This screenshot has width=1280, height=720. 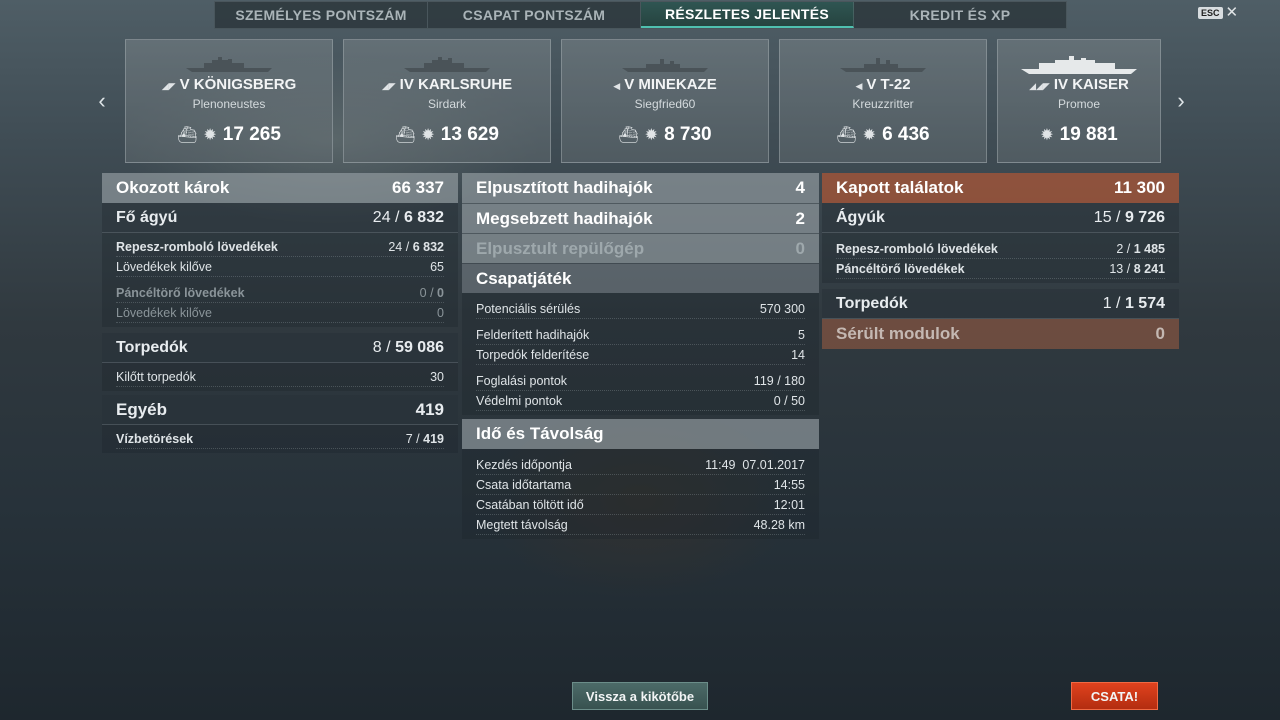 I want to click on ships-spotted-row: Felderített hadihajók 5, so click(x=640, y=335).